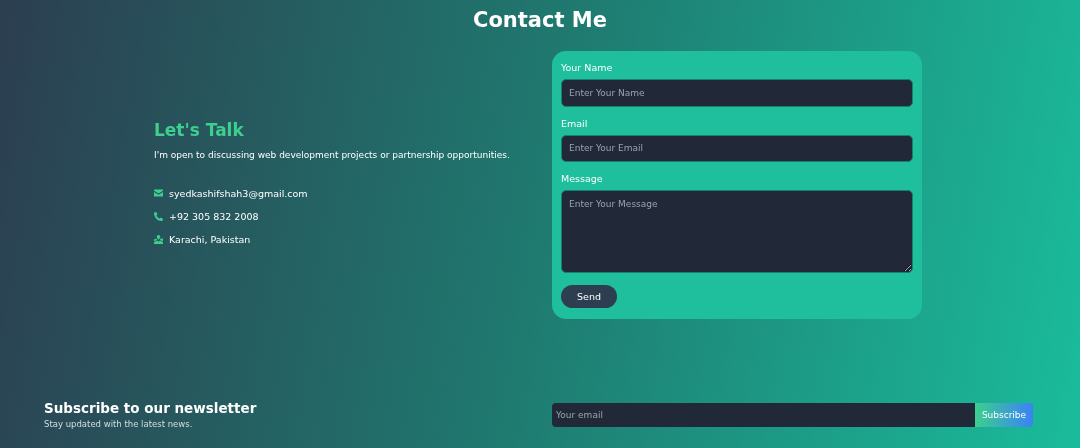  I want to click on newsletter-text: Stay updated with the latest news., so click(119, 424).